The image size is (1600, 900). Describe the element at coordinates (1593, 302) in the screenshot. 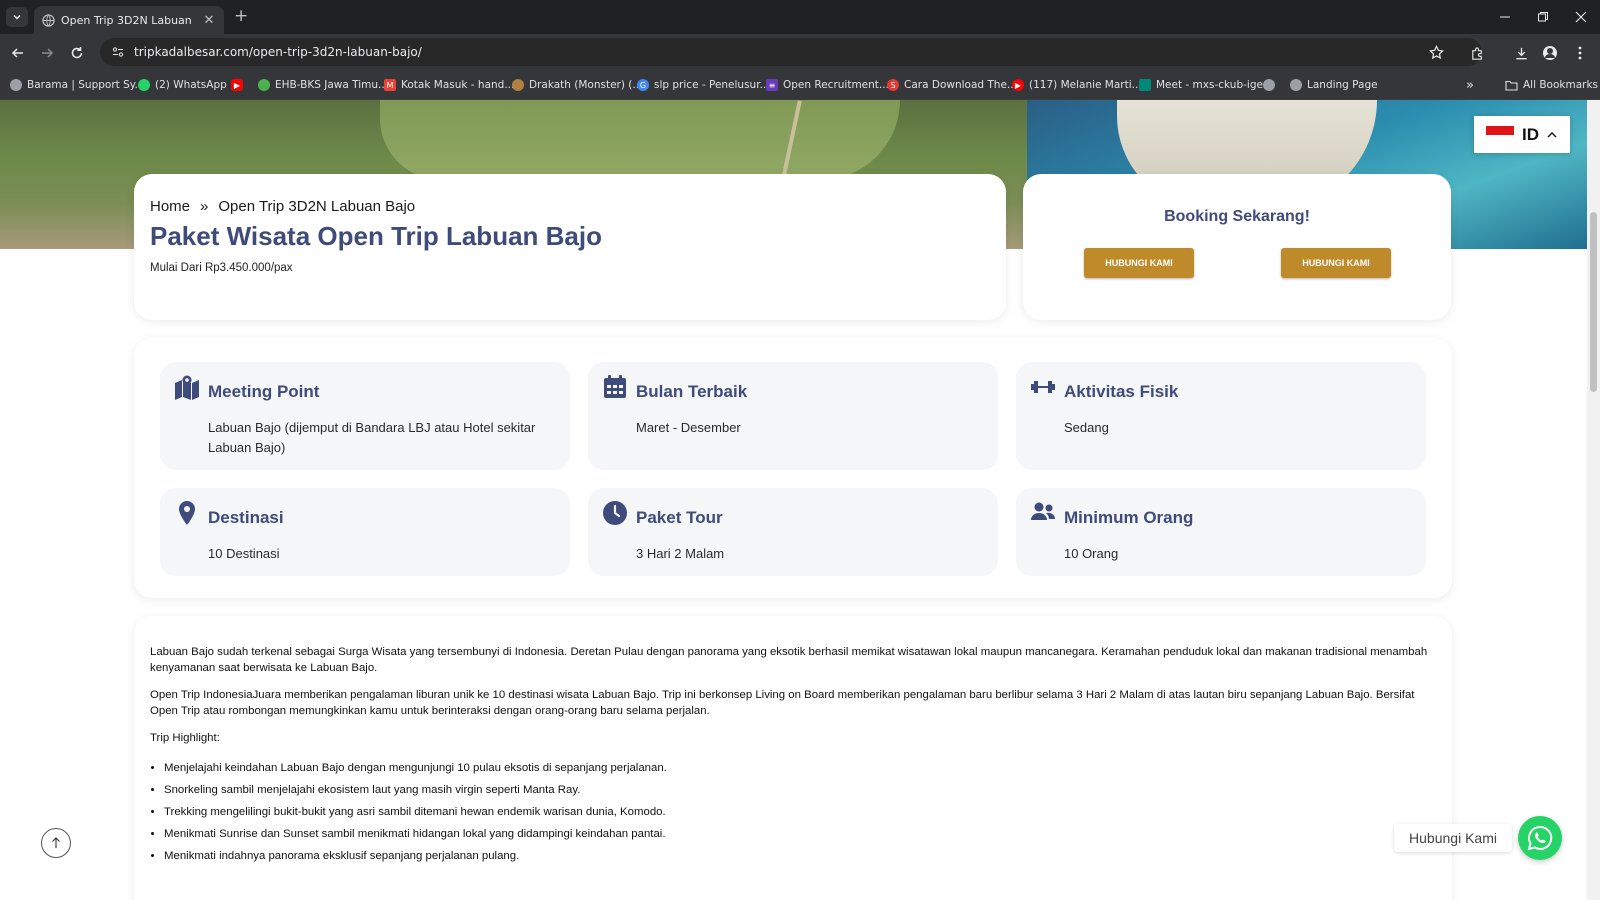

I see `scrollbar-thumb` at that location.